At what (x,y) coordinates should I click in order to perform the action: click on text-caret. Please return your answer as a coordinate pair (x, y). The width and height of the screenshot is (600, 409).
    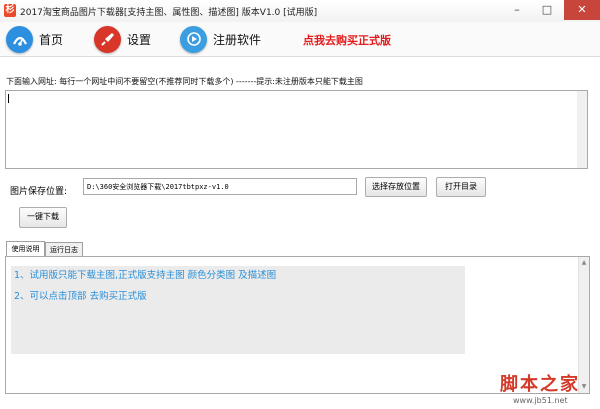
    Looking at the image, I should click on (8, 98).